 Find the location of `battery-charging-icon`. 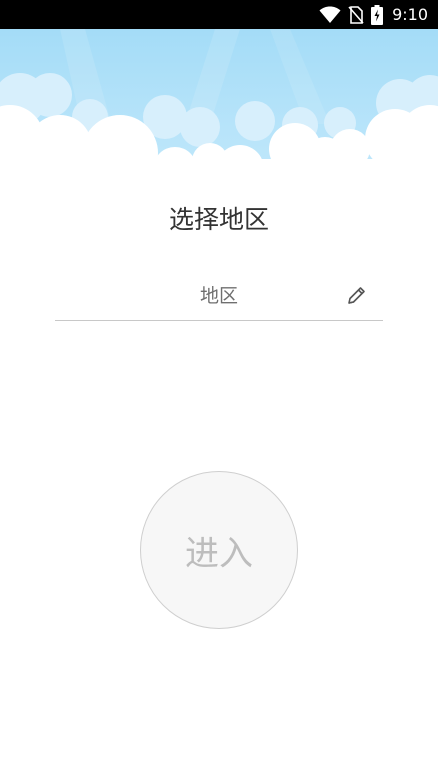

battery-charging-icon is located at coordinates (377, 14).